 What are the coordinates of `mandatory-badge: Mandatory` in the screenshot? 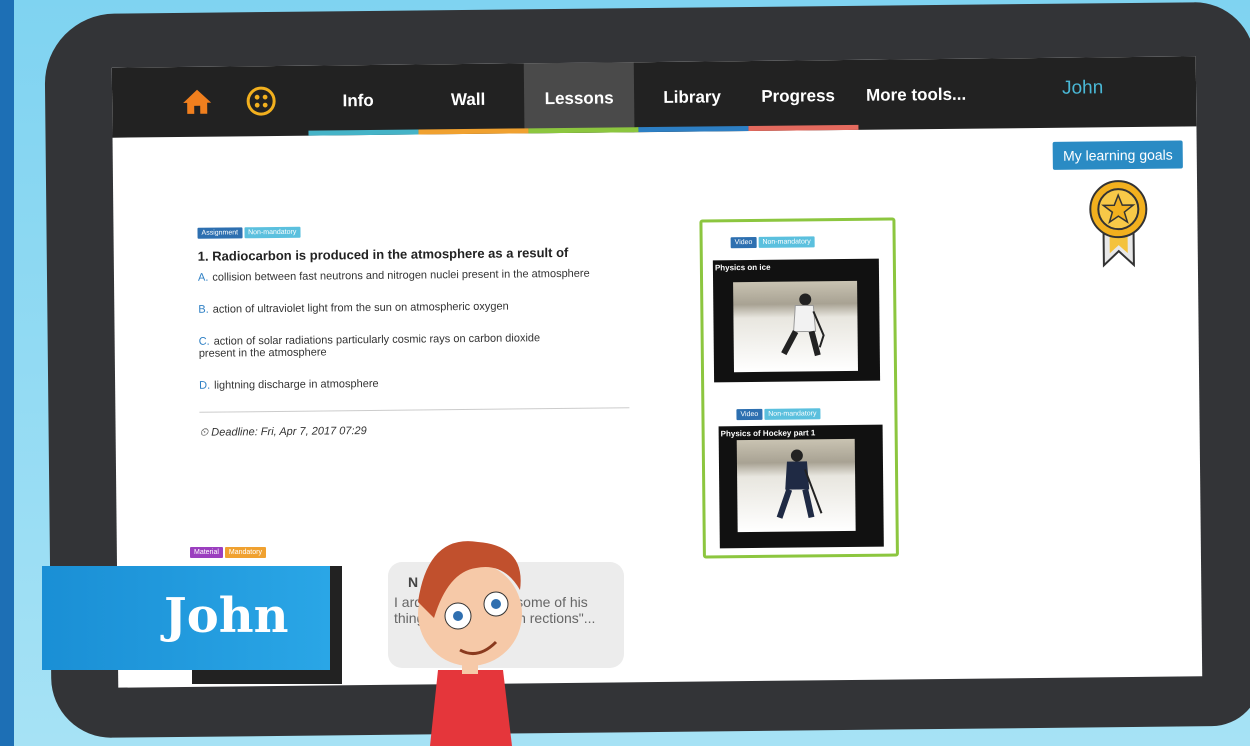 It's located at (245, 553).